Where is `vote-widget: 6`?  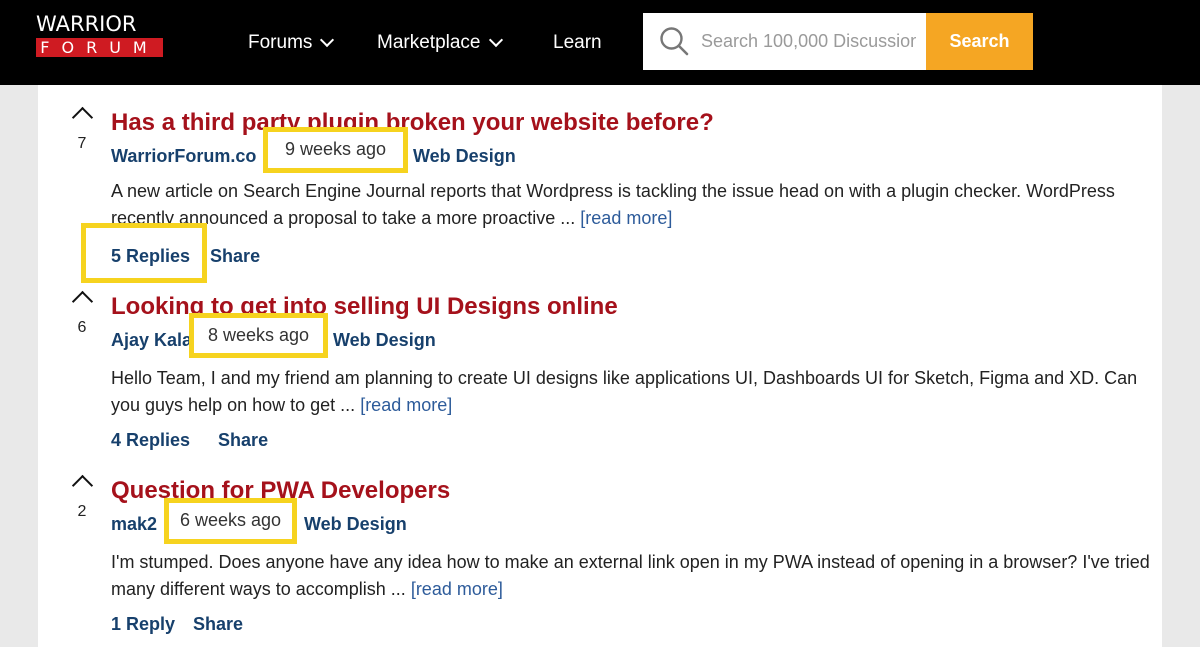
vote-widget: 6 is located at coordinates (82, 313).